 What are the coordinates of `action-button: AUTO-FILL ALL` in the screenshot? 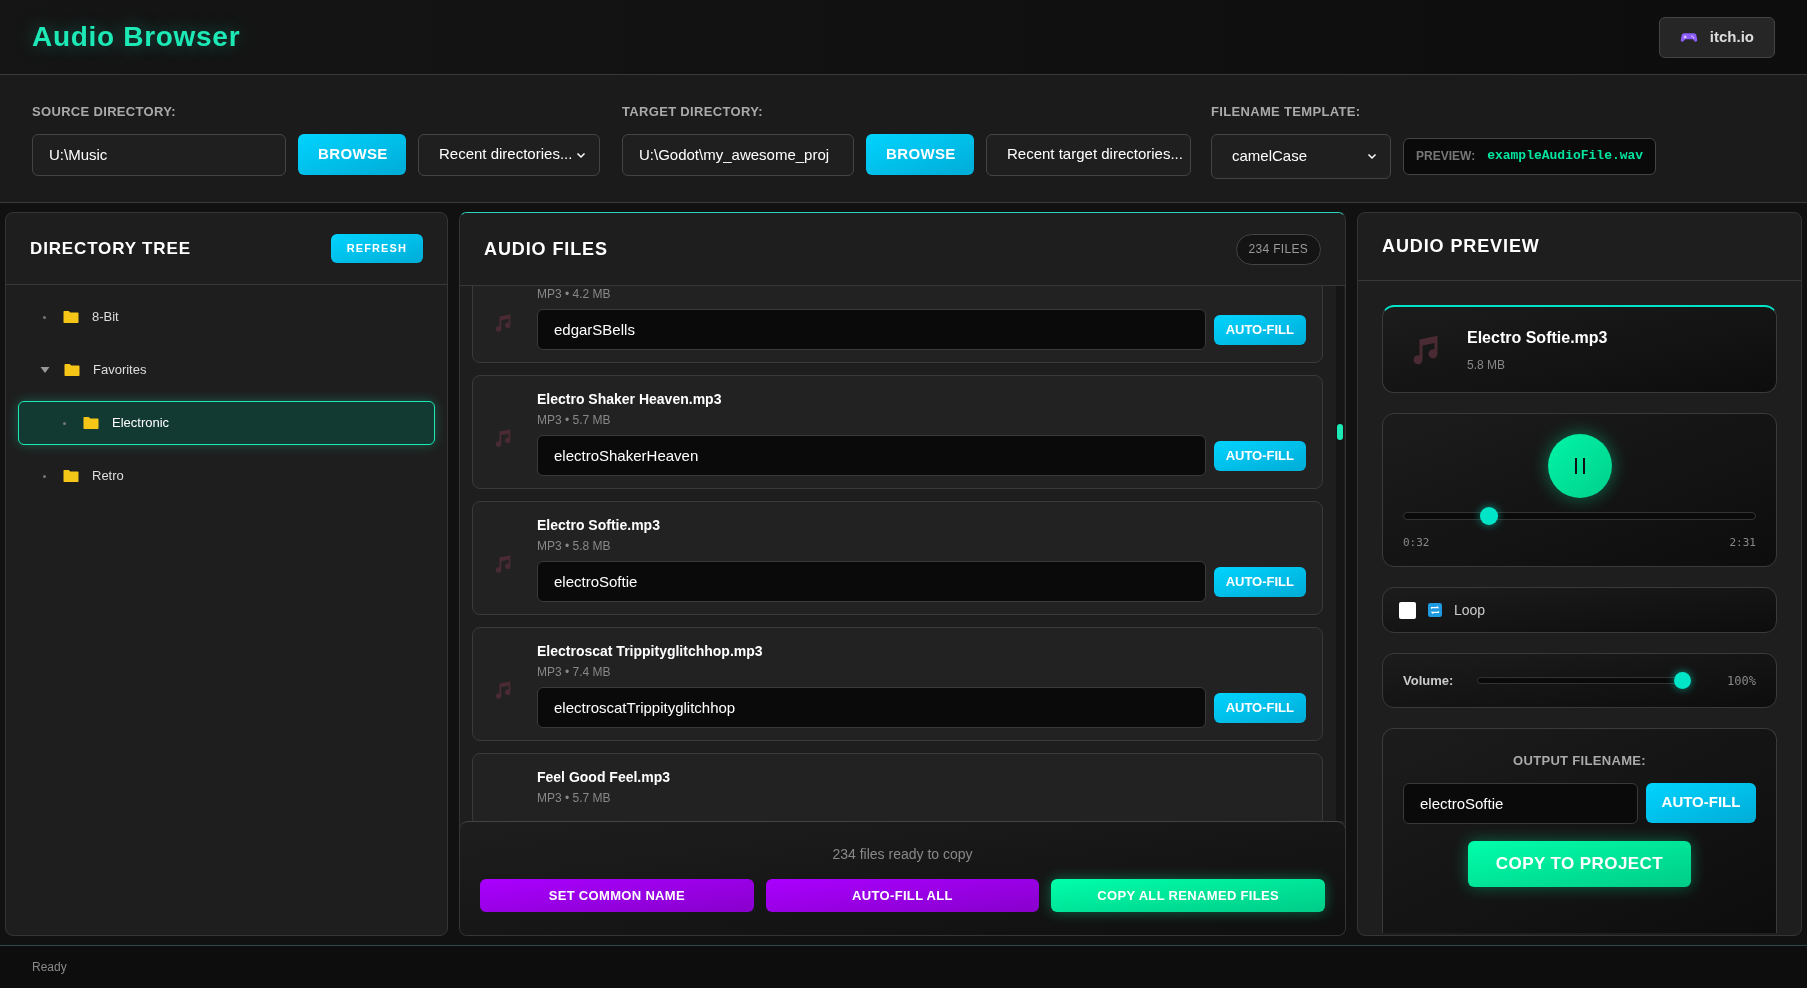 It's located at (902, 895).